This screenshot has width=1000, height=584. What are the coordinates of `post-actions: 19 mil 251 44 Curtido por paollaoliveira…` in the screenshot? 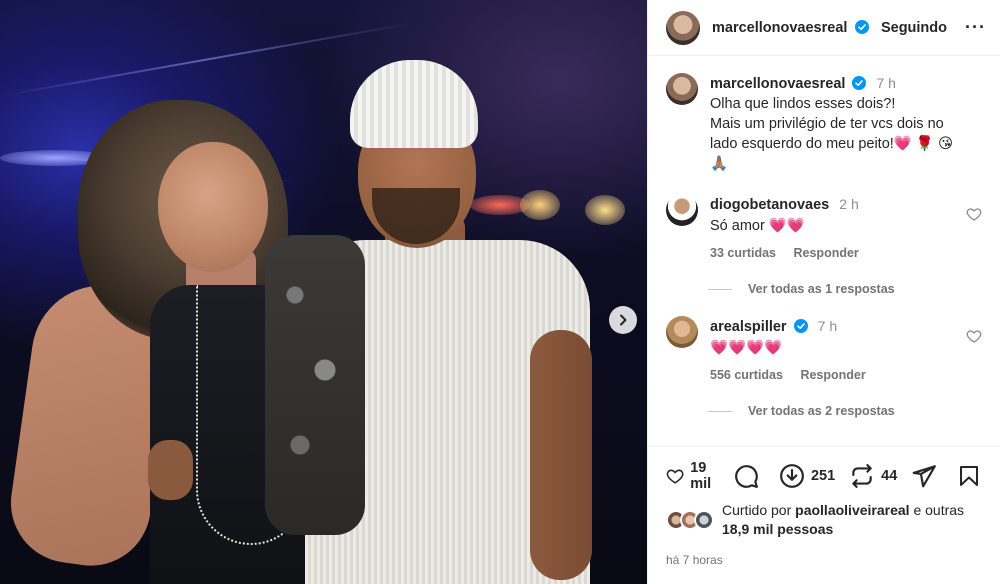 It's located at (824, 515).